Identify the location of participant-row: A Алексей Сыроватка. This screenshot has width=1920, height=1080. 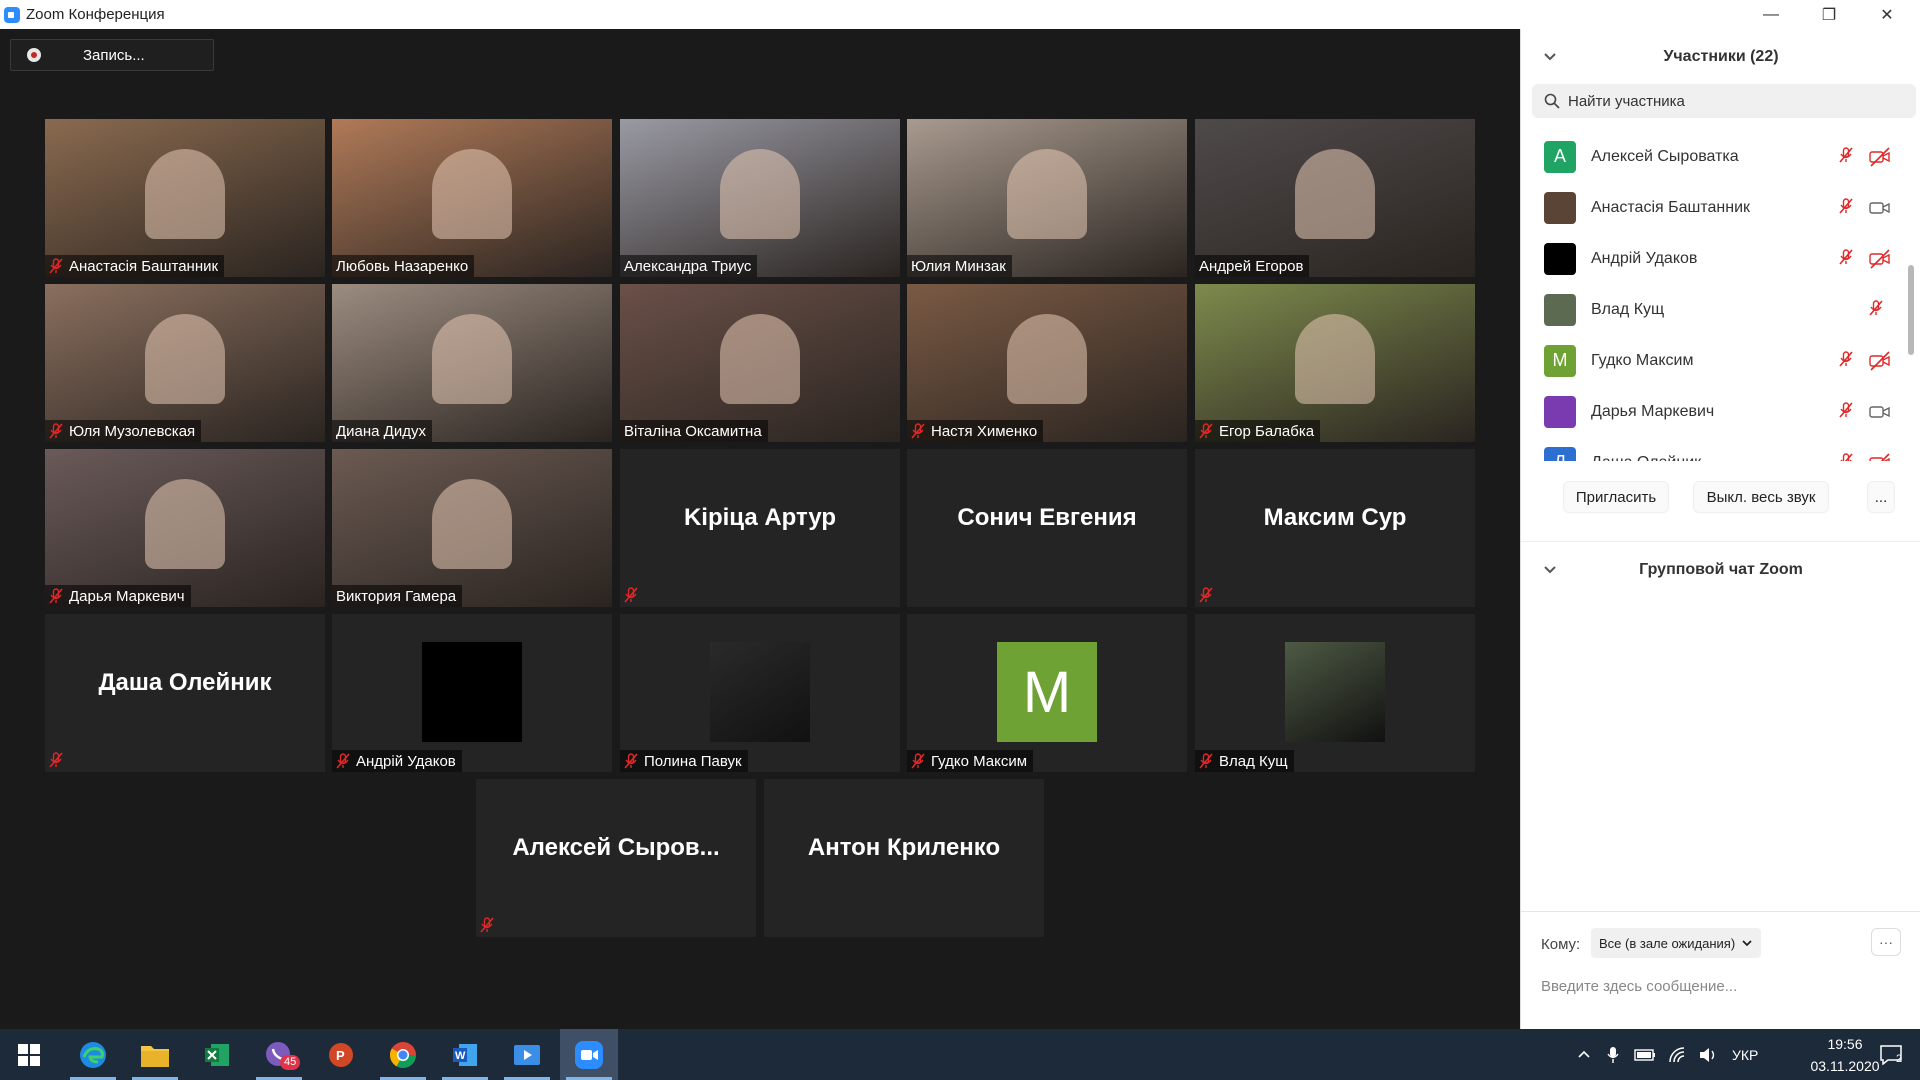
(1716, 156).